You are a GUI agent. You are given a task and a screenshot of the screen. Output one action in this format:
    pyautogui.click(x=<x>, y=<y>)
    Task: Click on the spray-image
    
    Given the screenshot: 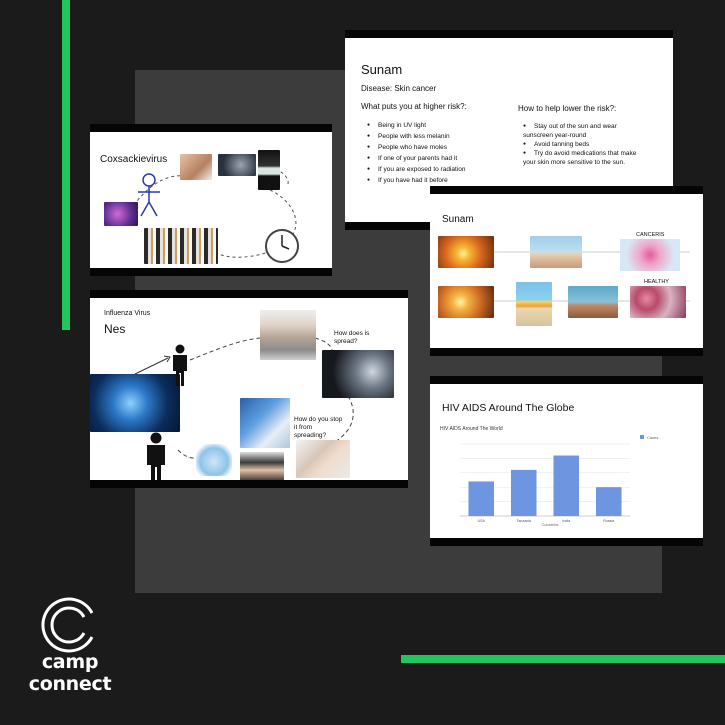 What is the action you would take?
    pyautogui.click(x=237, y=165)
    